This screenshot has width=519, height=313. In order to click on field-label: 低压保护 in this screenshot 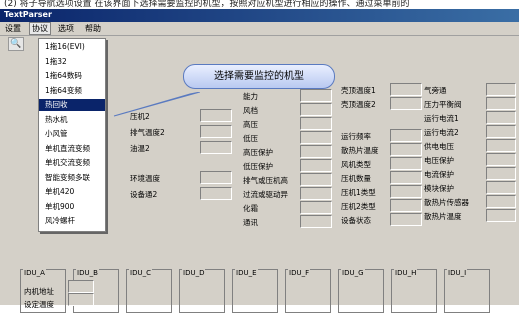, I will do `click(258, 166)`.